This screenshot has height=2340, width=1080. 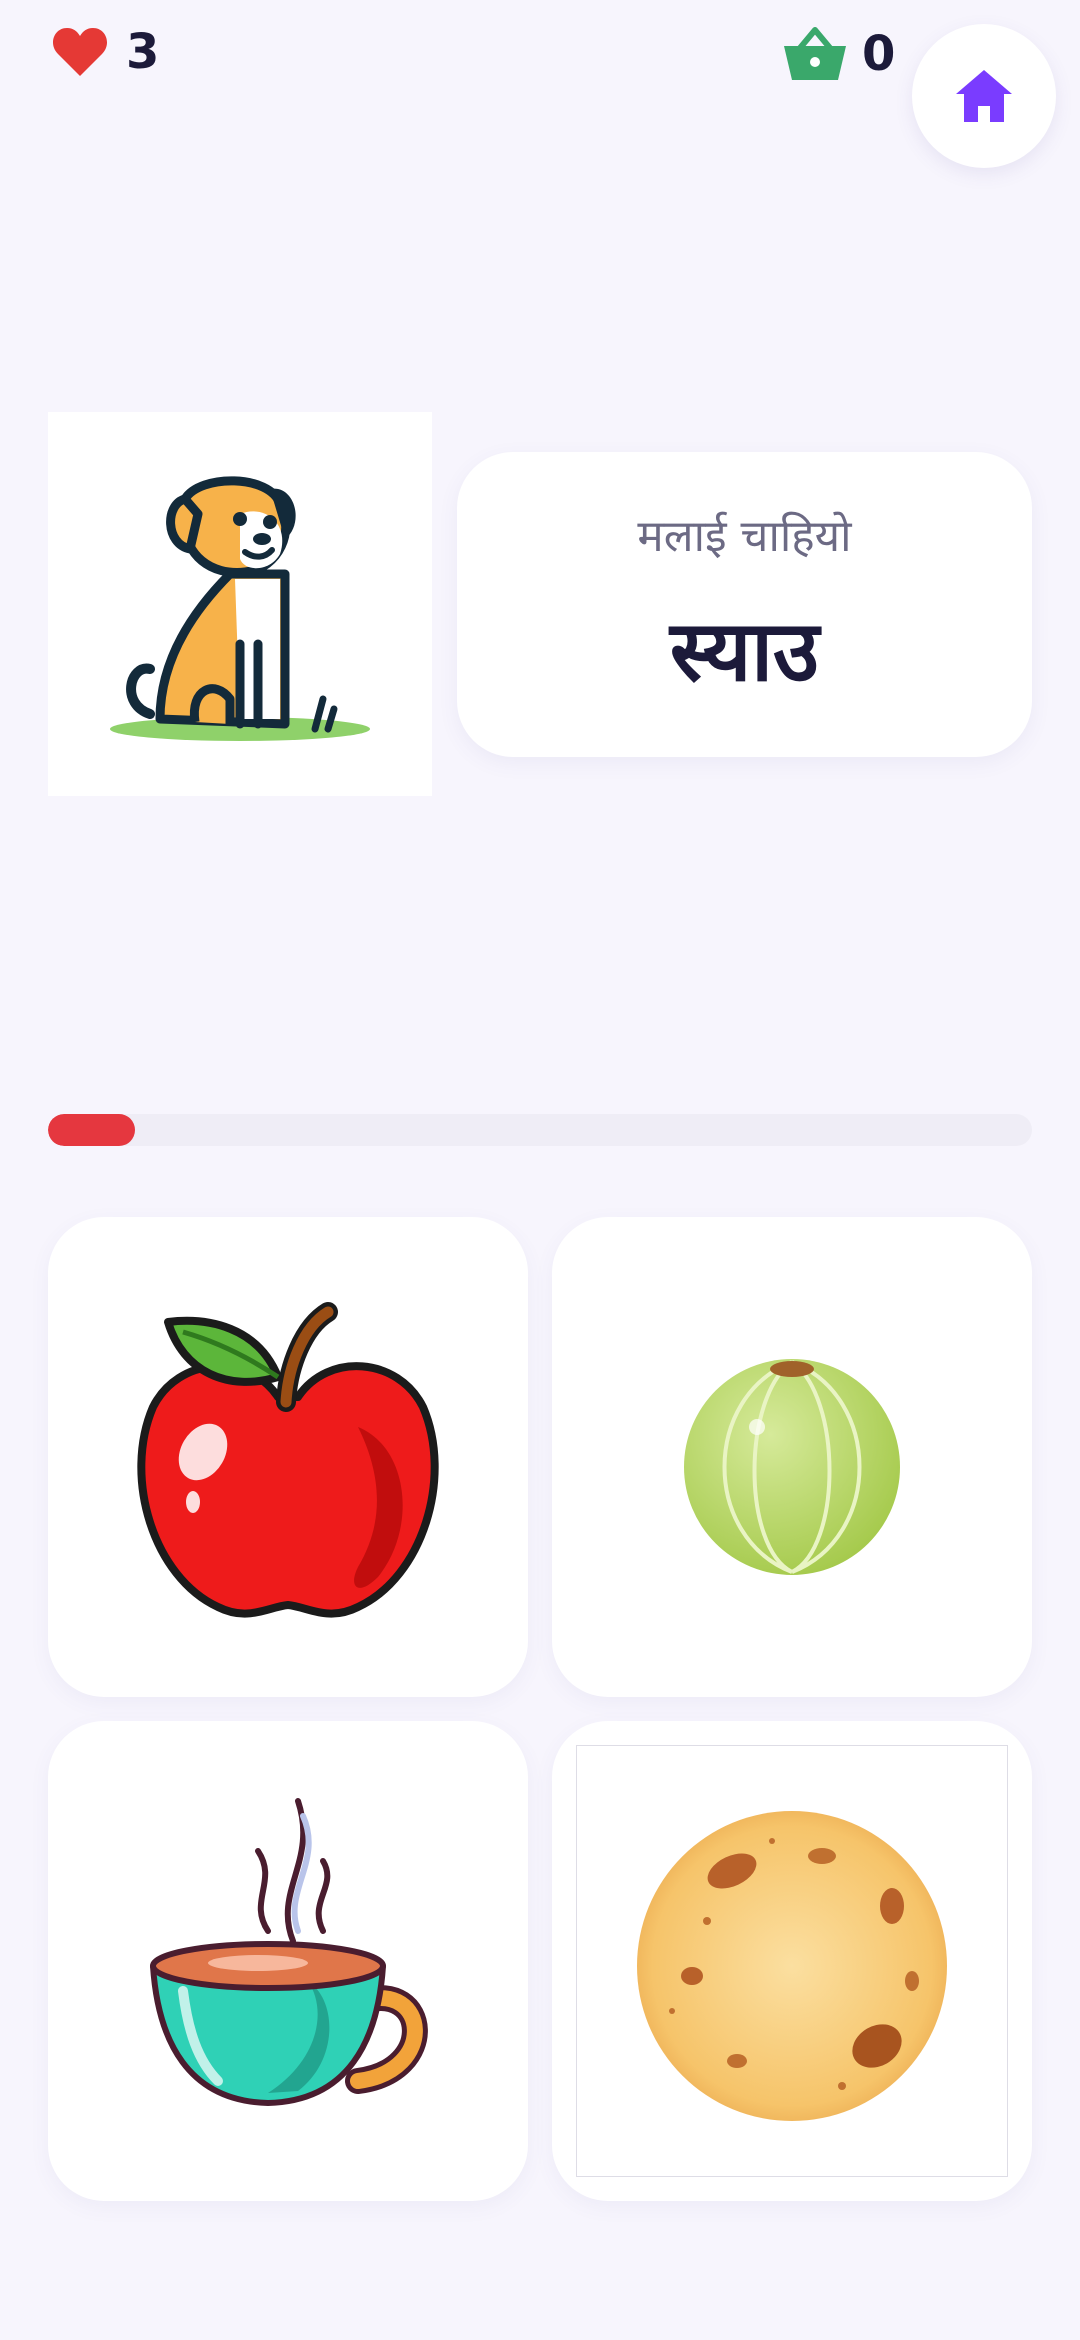 I want to click on prompt-picture, so click(x=240, y=604).